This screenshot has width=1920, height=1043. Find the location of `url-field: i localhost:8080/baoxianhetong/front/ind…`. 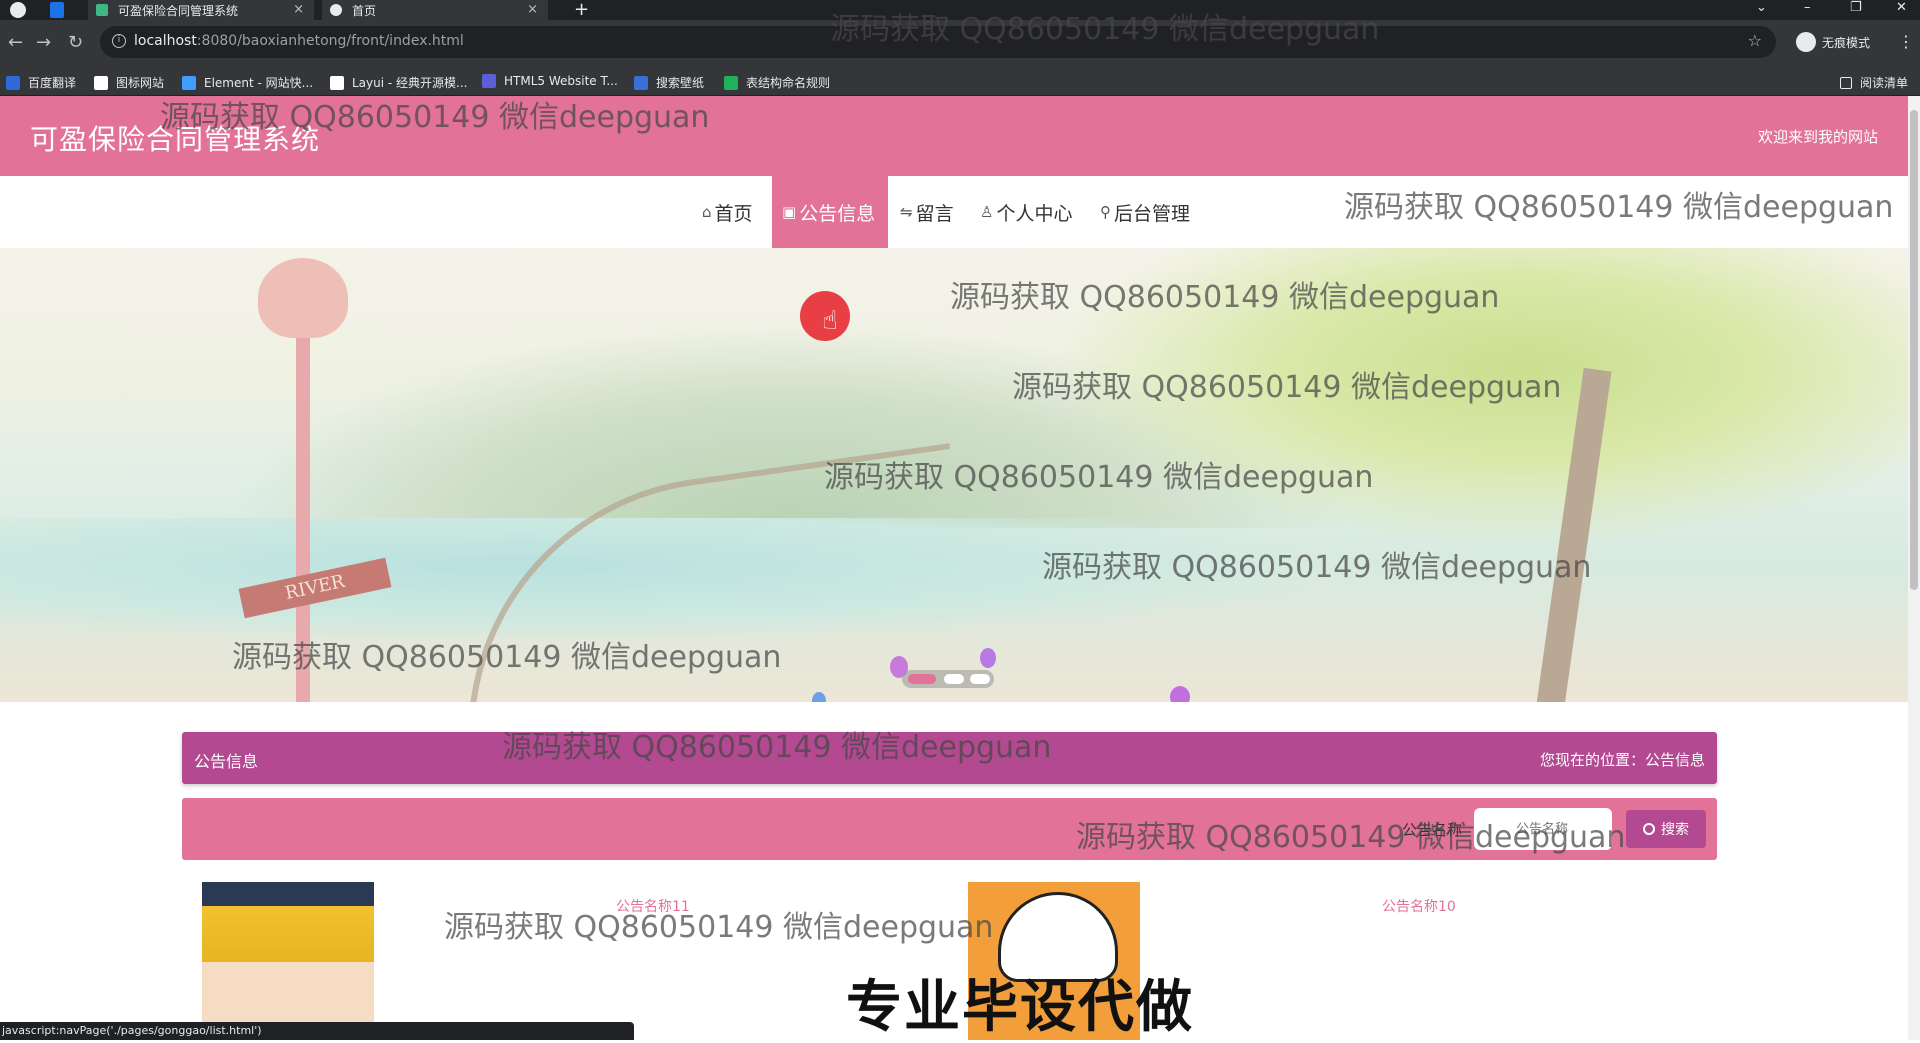

url-field: i localhost:8080/baoxianhetong/front/ind… is located at coordinates (938, 42).